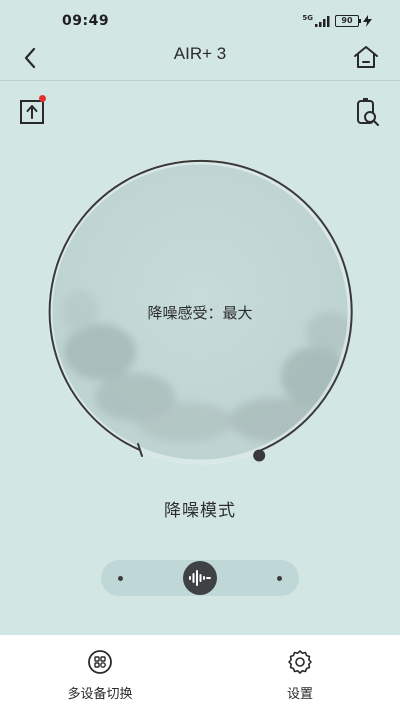  Describe the element at coordinates (367, 21) in the screenshot. I see `charging-icon` at that location.